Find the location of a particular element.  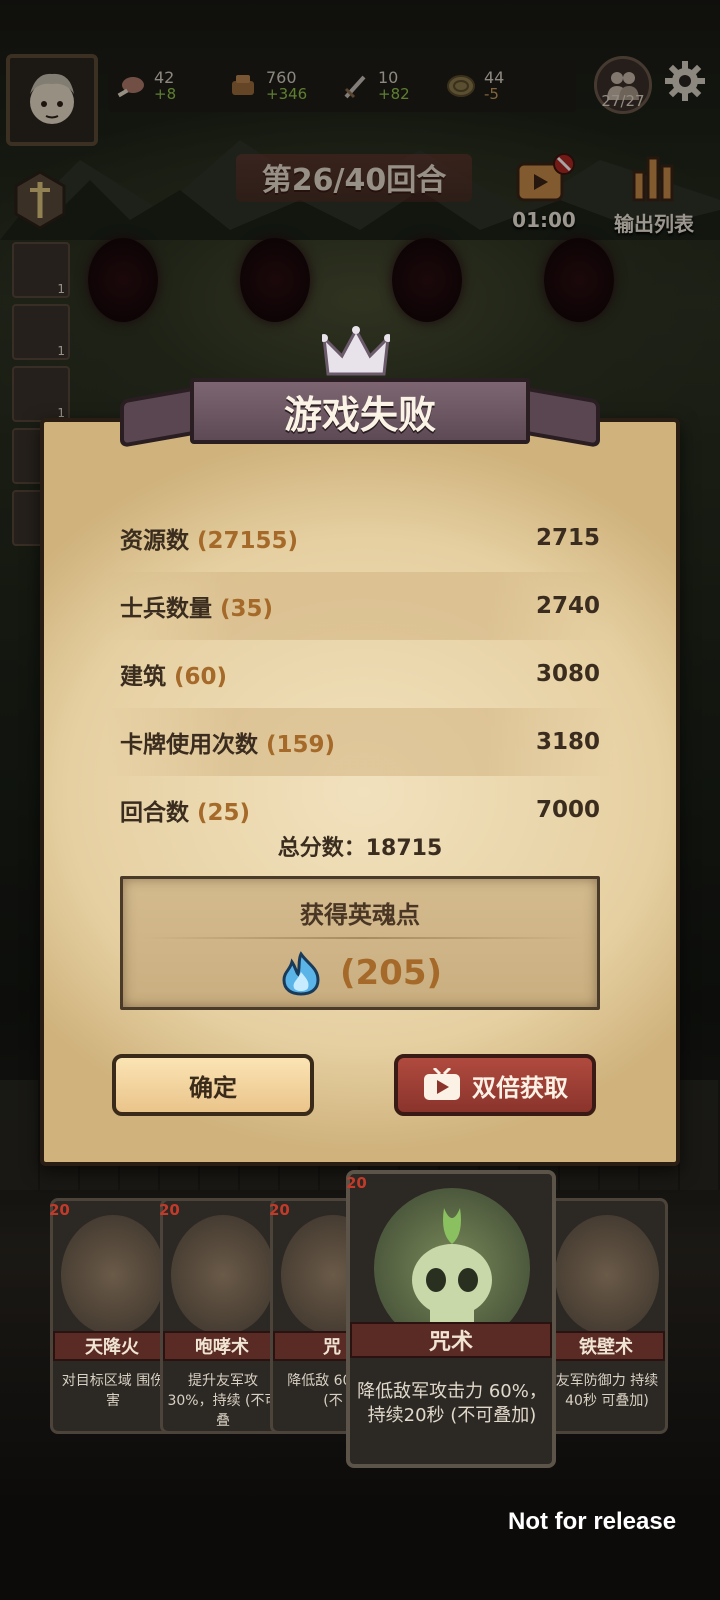

score-row-buildings: 建筑 (60) 3080 is located at coordinates (360, 674).